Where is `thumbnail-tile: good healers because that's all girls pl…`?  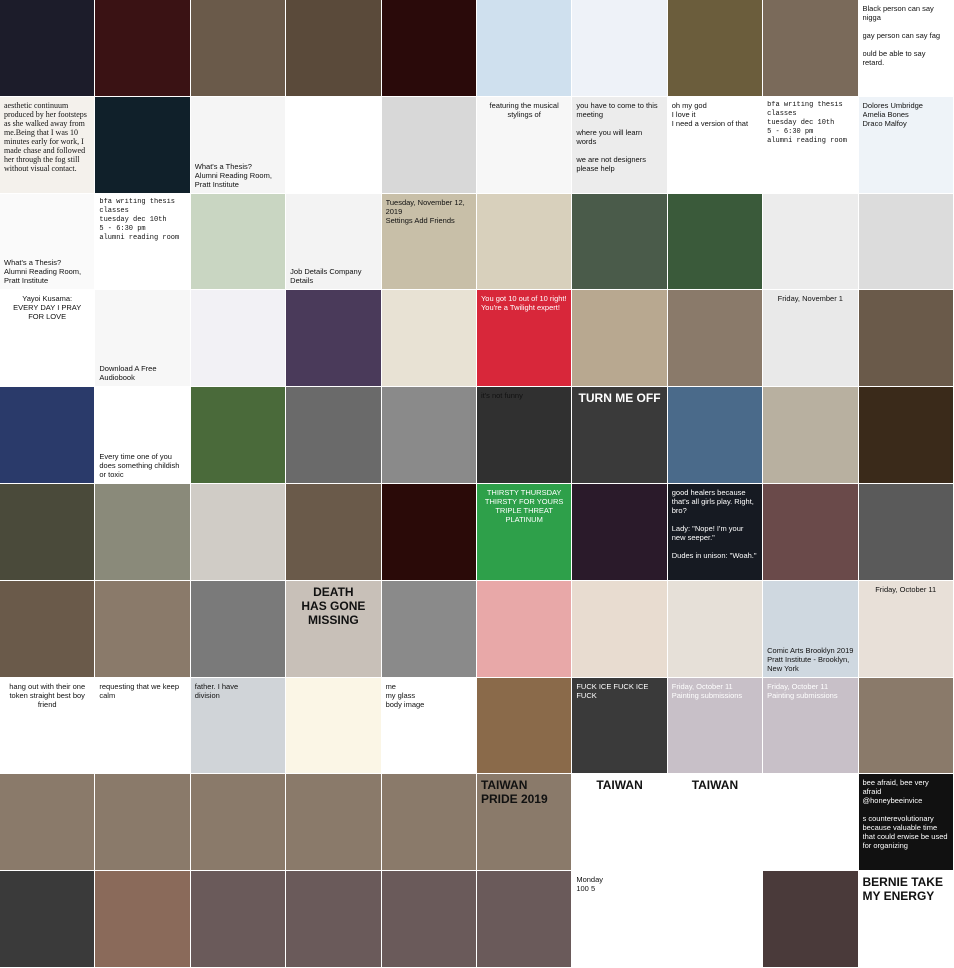 thumbnail-tile: good healers because that's all girls pl… is located at coordinates (715, 532).